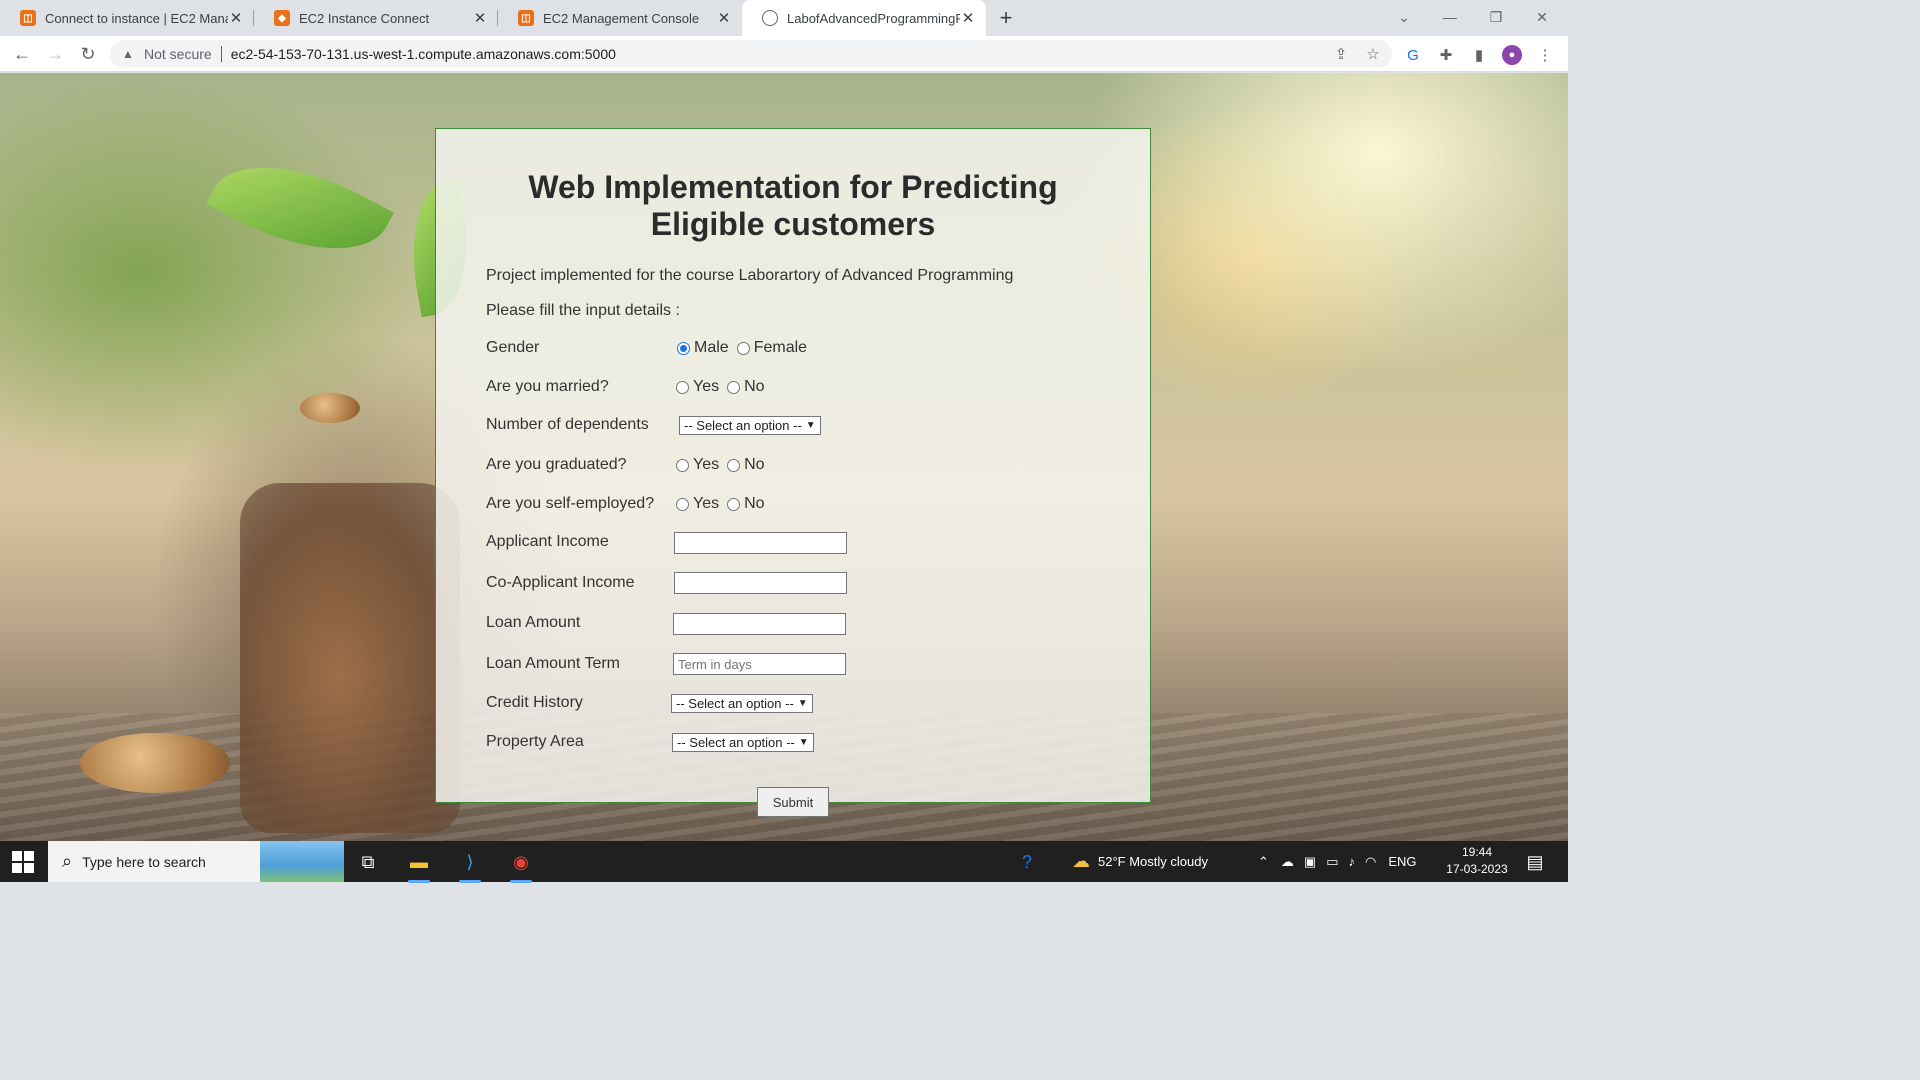 Image resolution: width=1920 pixels, height=1080 pixels. What do you see at coordinates (743, 742) in the screenshot?
I see `property-area-select: -- Select an option -- ▼` at bounding box center [743, 742].